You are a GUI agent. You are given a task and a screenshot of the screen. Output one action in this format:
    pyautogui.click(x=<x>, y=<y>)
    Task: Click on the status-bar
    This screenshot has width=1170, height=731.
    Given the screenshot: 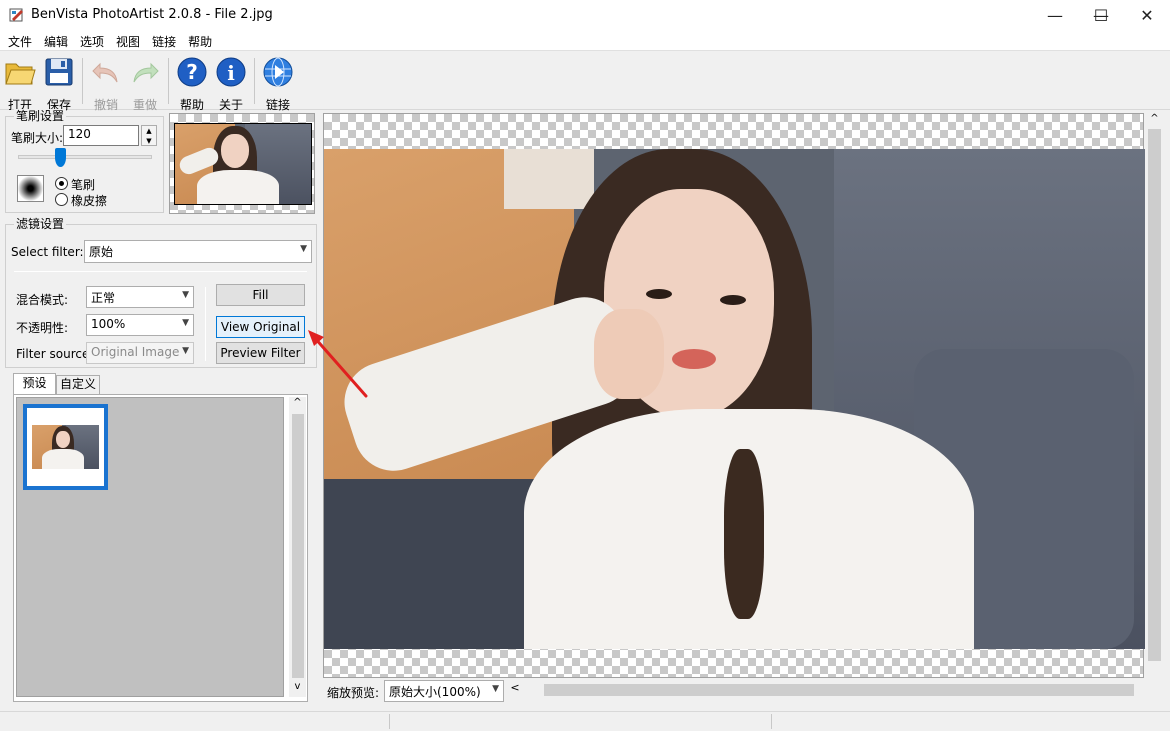 What is the action you would take?
    pyautogui.click(x=585, y=721)
    